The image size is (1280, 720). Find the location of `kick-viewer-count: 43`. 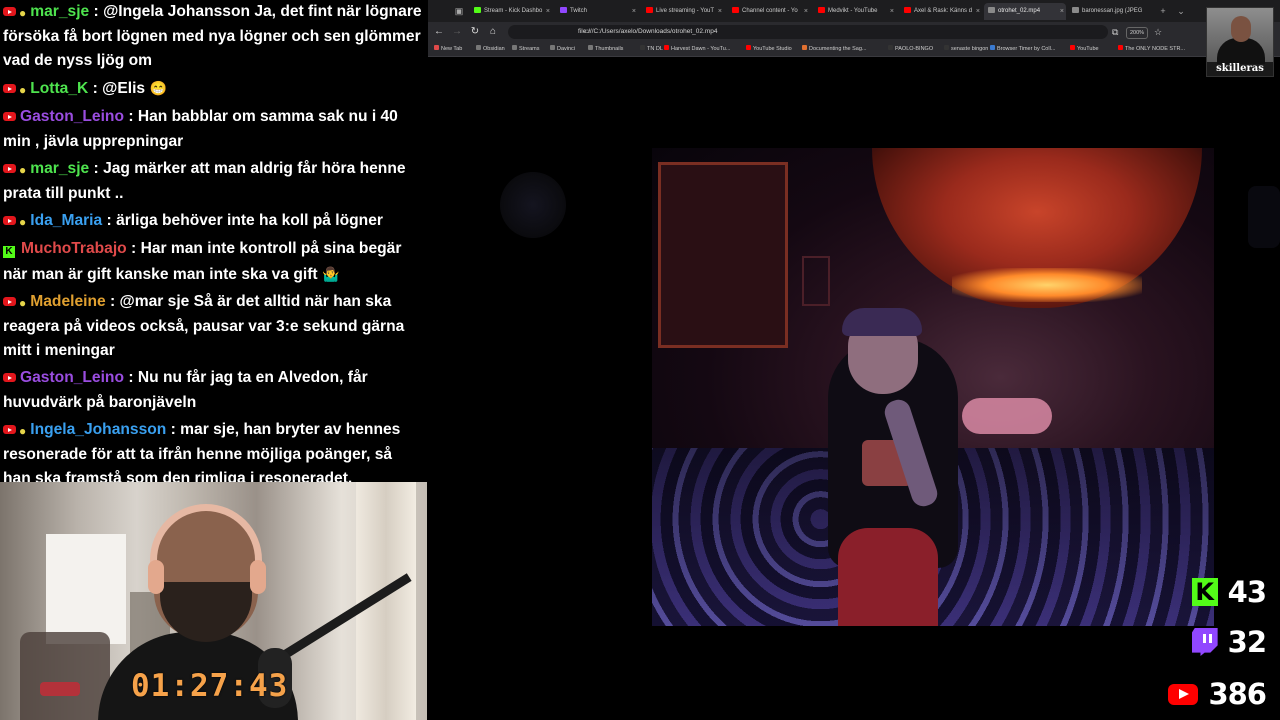

kick-viewer-count: 43 is located at coordinates (1229, 592).